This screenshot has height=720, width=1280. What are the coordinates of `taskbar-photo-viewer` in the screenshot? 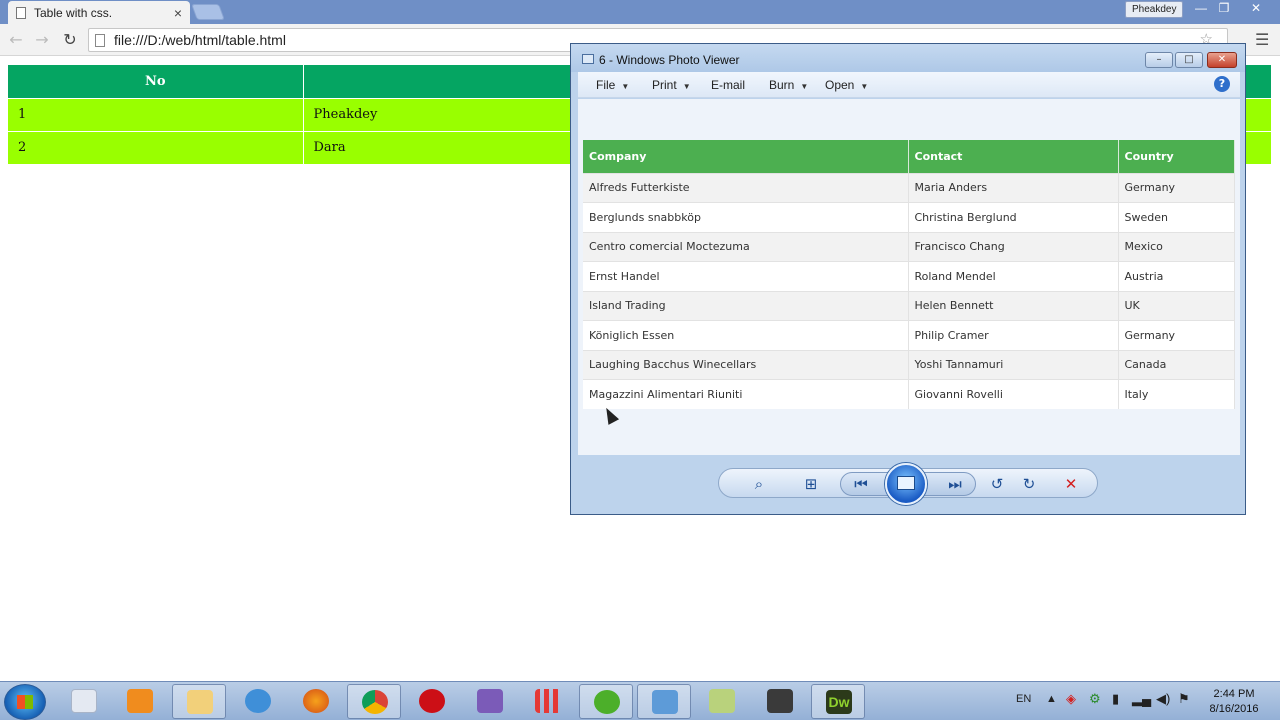 It's located at (664, 701).